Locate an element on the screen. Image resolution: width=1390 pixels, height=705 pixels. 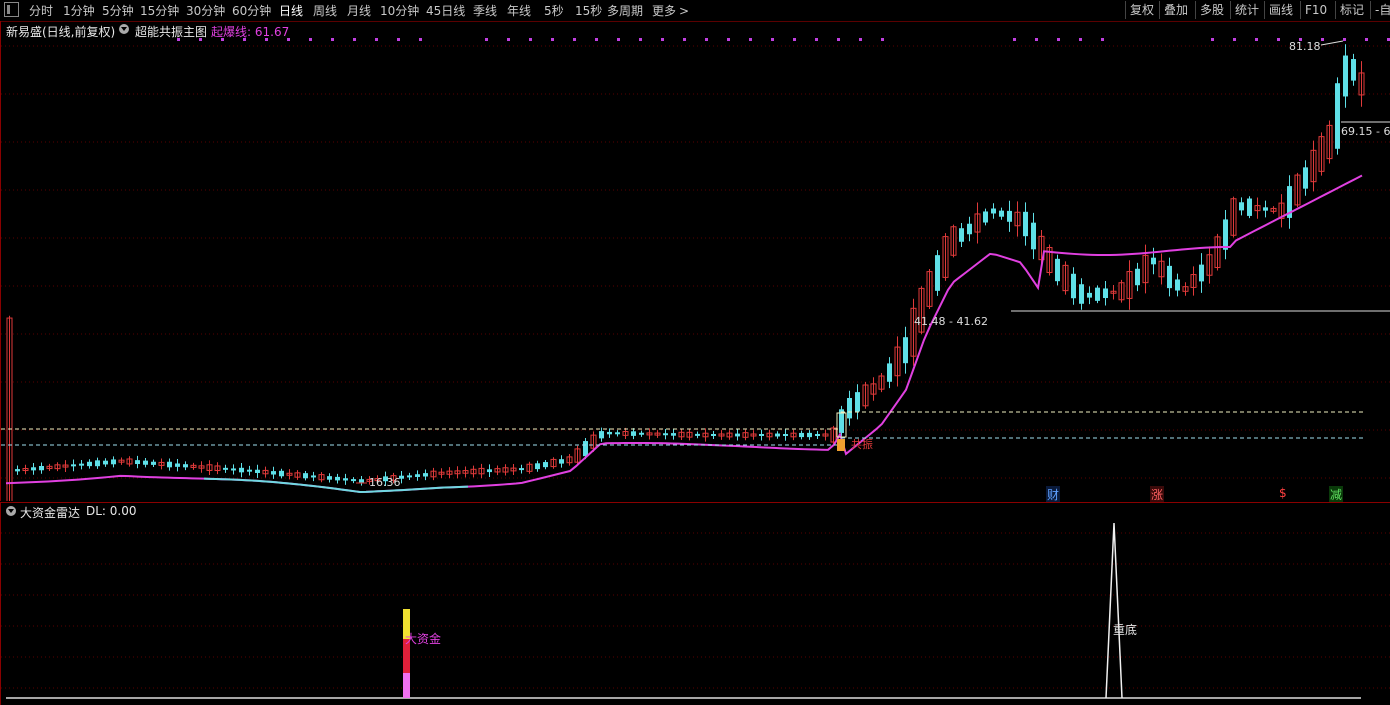
indicator-name: 超能共振主图 is located at coordinates (171, 32).